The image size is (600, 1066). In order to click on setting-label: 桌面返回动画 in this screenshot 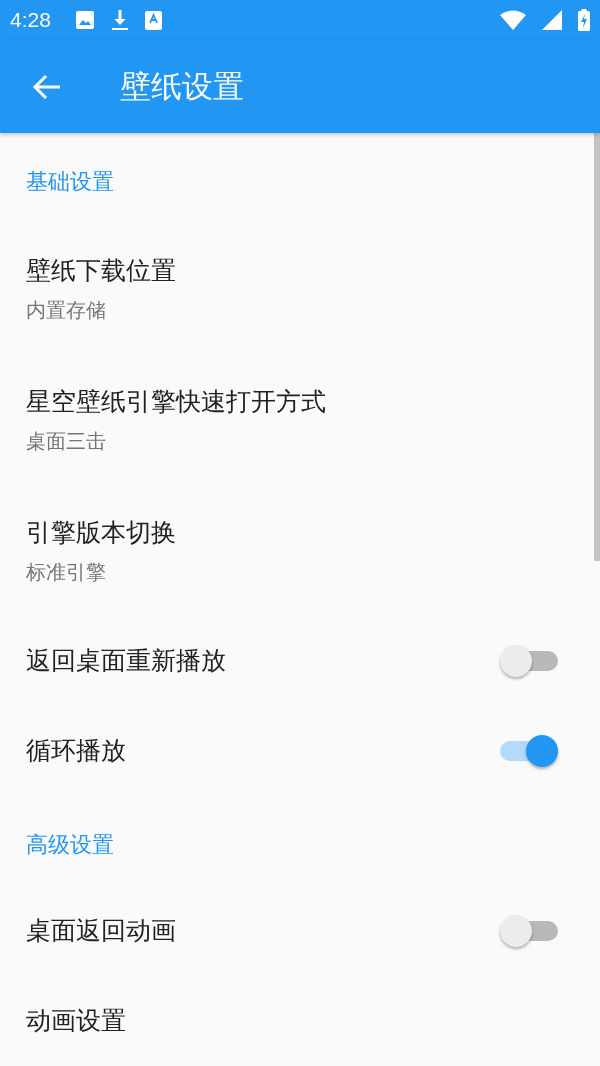, I will do `click(101, 931)`.